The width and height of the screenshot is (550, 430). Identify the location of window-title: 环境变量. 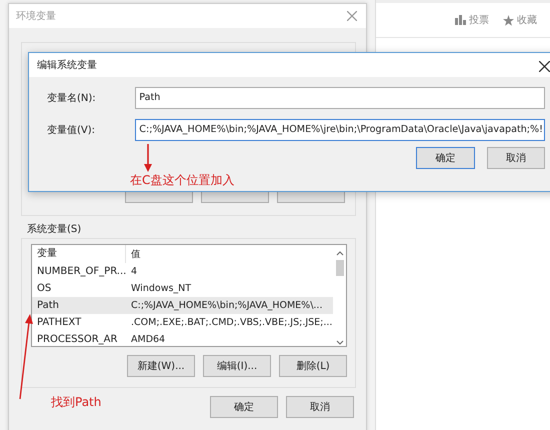
(36, 16).